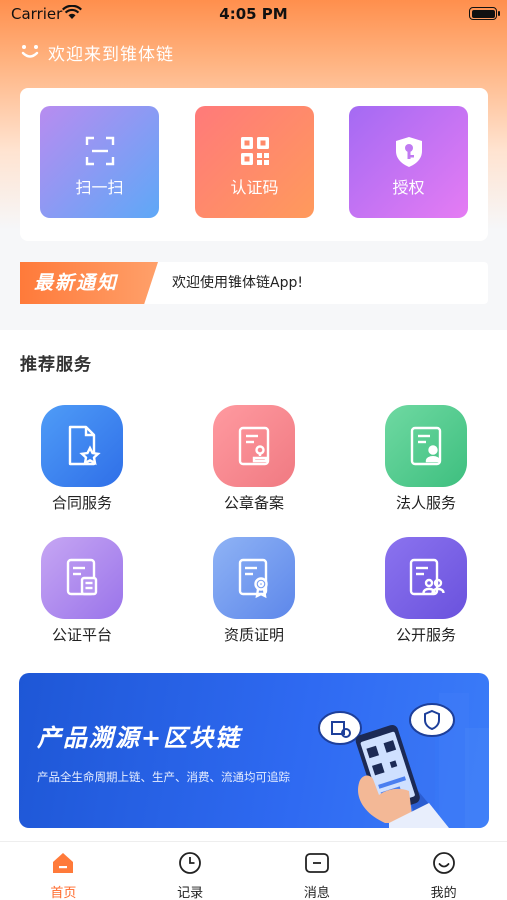 This screenshot has width=507, height=900. What do you see at coordinates (317, 864) in the screenshot?
I see `message-icon` at bounding box center [317, 864].